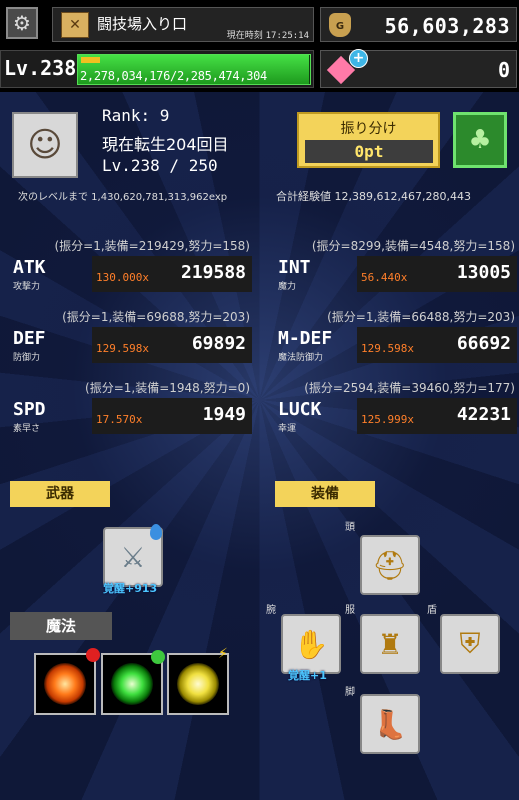 The width and height of the screenshot is (519, 800). Describe the element at coordinates (418, 68) in the screenshot. I see `gem-display: + 0` at that location.